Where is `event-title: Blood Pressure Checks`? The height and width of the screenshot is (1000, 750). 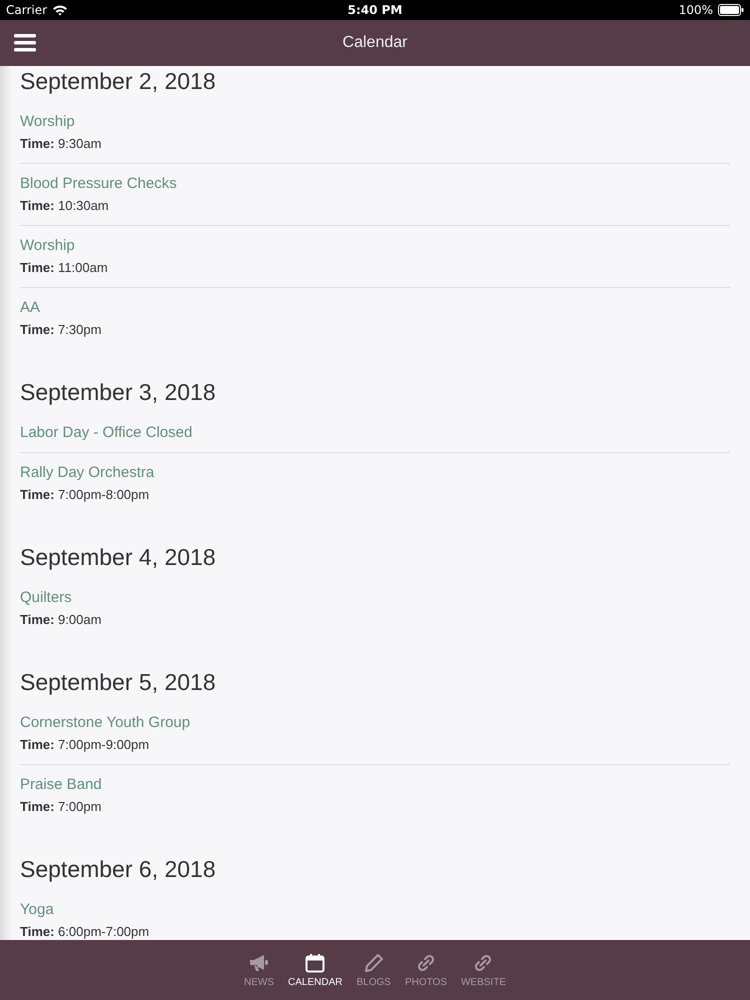 event-title: Blood Pressure Checks is located at coordinates (98, 183).